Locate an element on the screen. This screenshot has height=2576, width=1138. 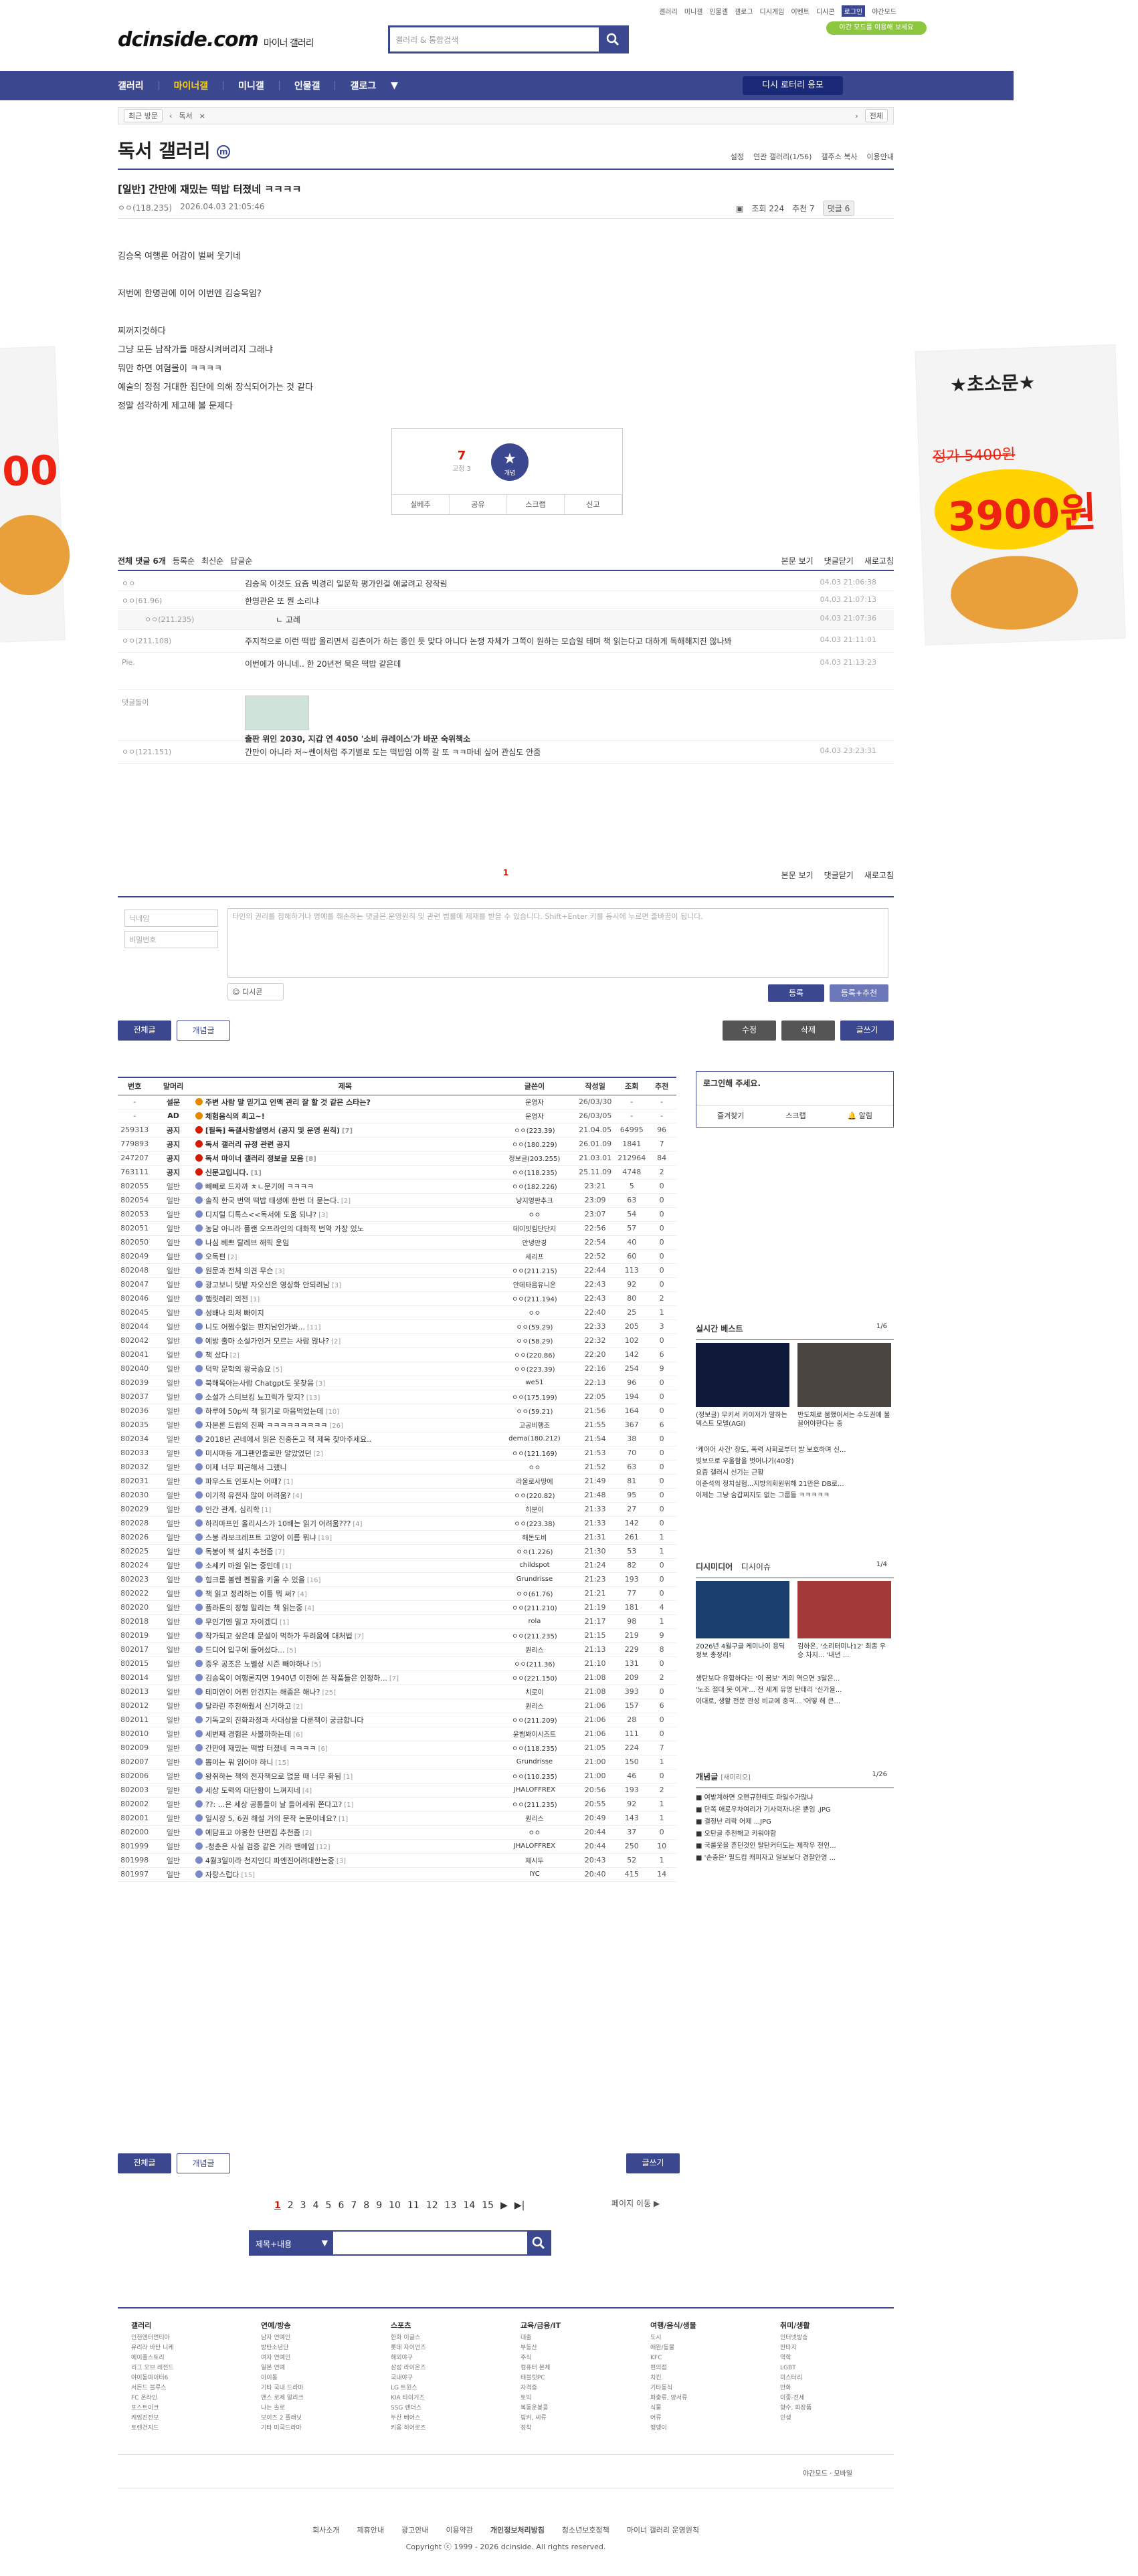
post-writer: Grundrisse is located at coordinates (534, 1762).